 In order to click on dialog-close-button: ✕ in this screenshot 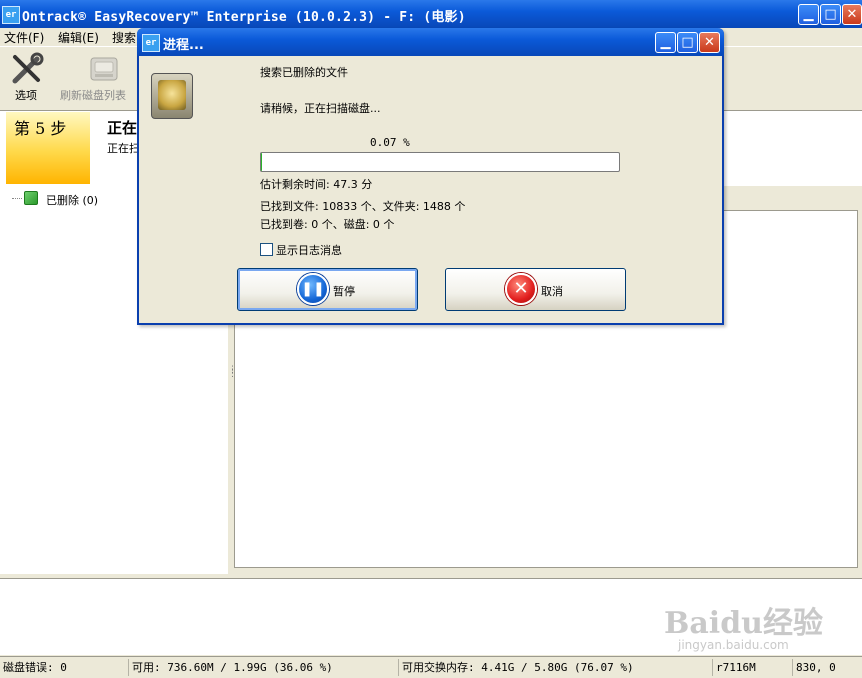, I will do `click(709, 42)`.